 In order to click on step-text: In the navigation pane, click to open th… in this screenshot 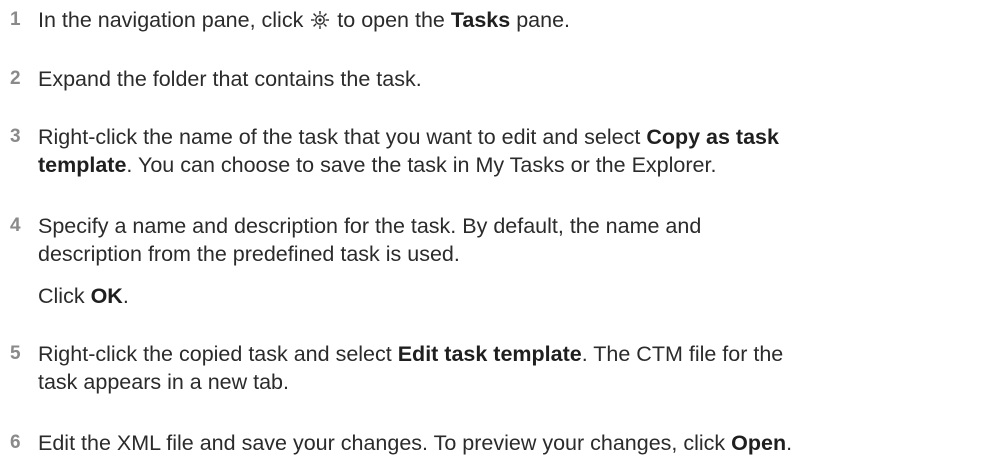, I will do `click(513, 20)`.